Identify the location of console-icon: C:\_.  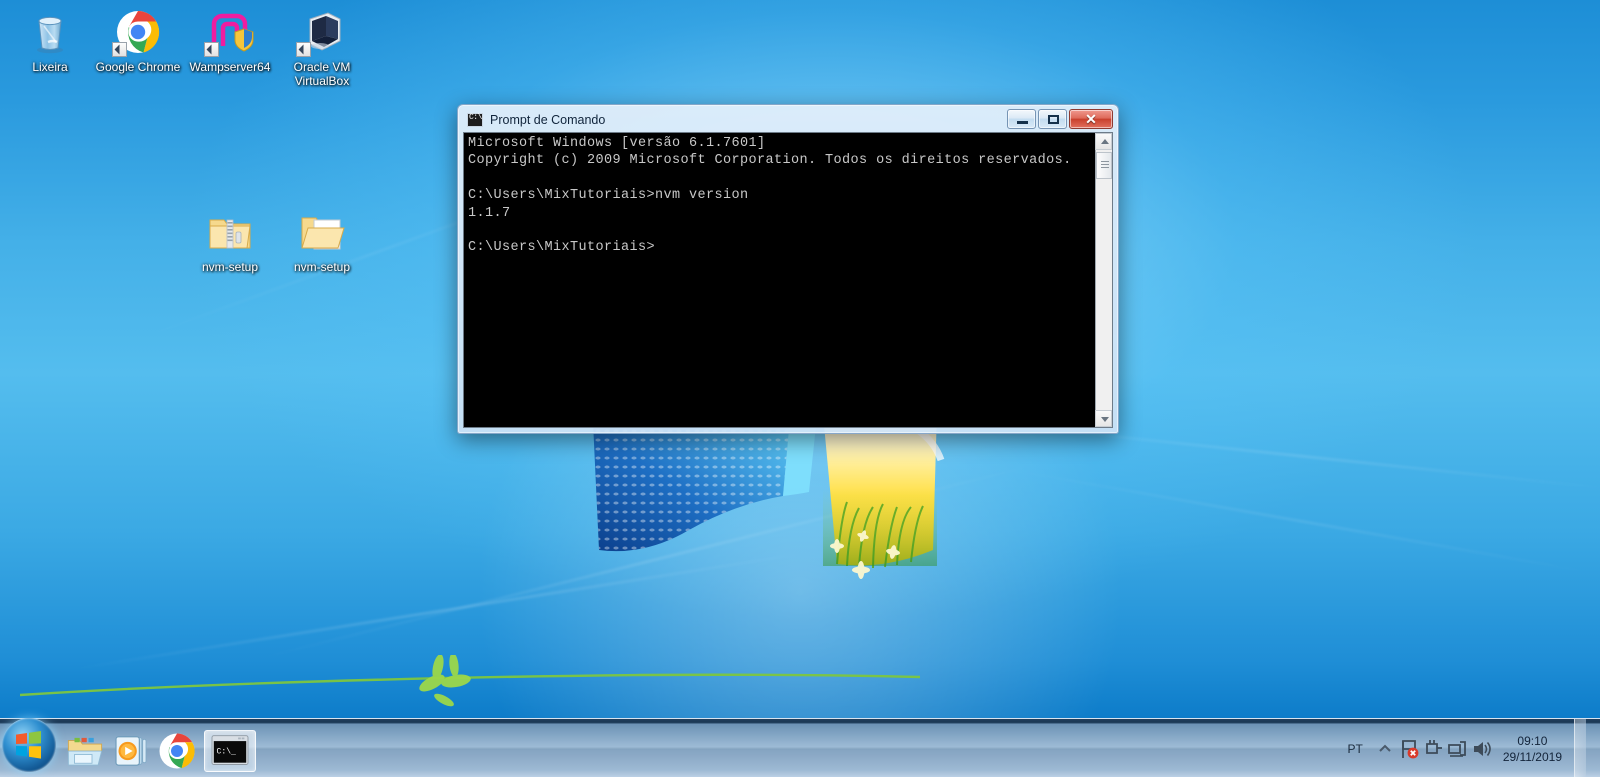
(230, 750).